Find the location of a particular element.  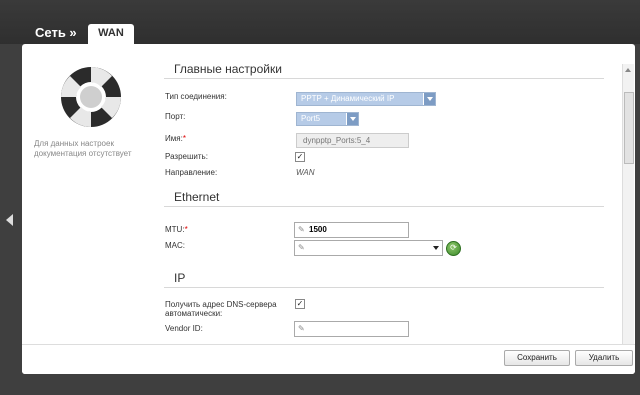

dns-auto-checkbox: ✓ is located at coordinates (300, 304).